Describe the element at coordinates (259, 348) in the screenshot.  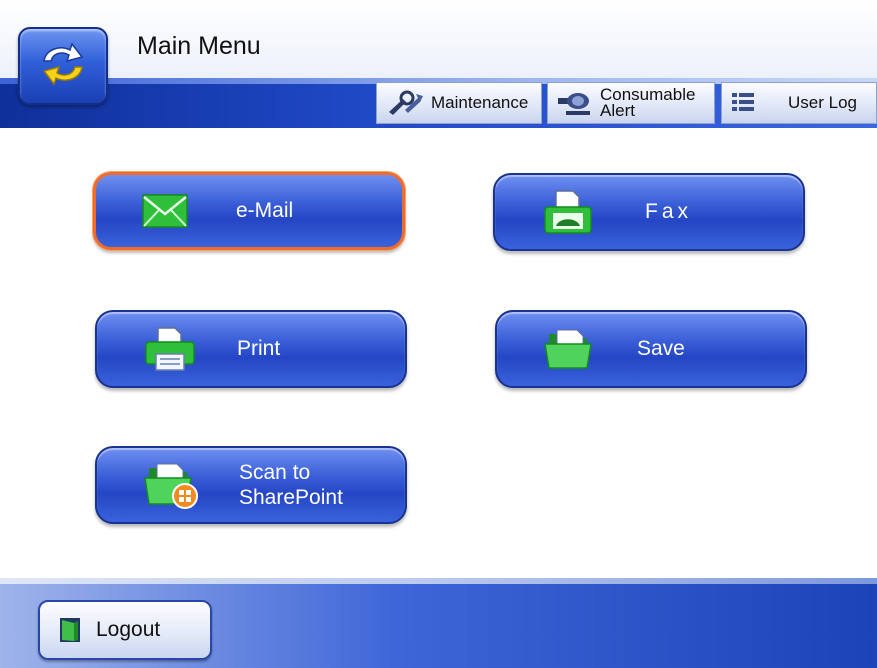
I see `print-button-label: Print` at that location.